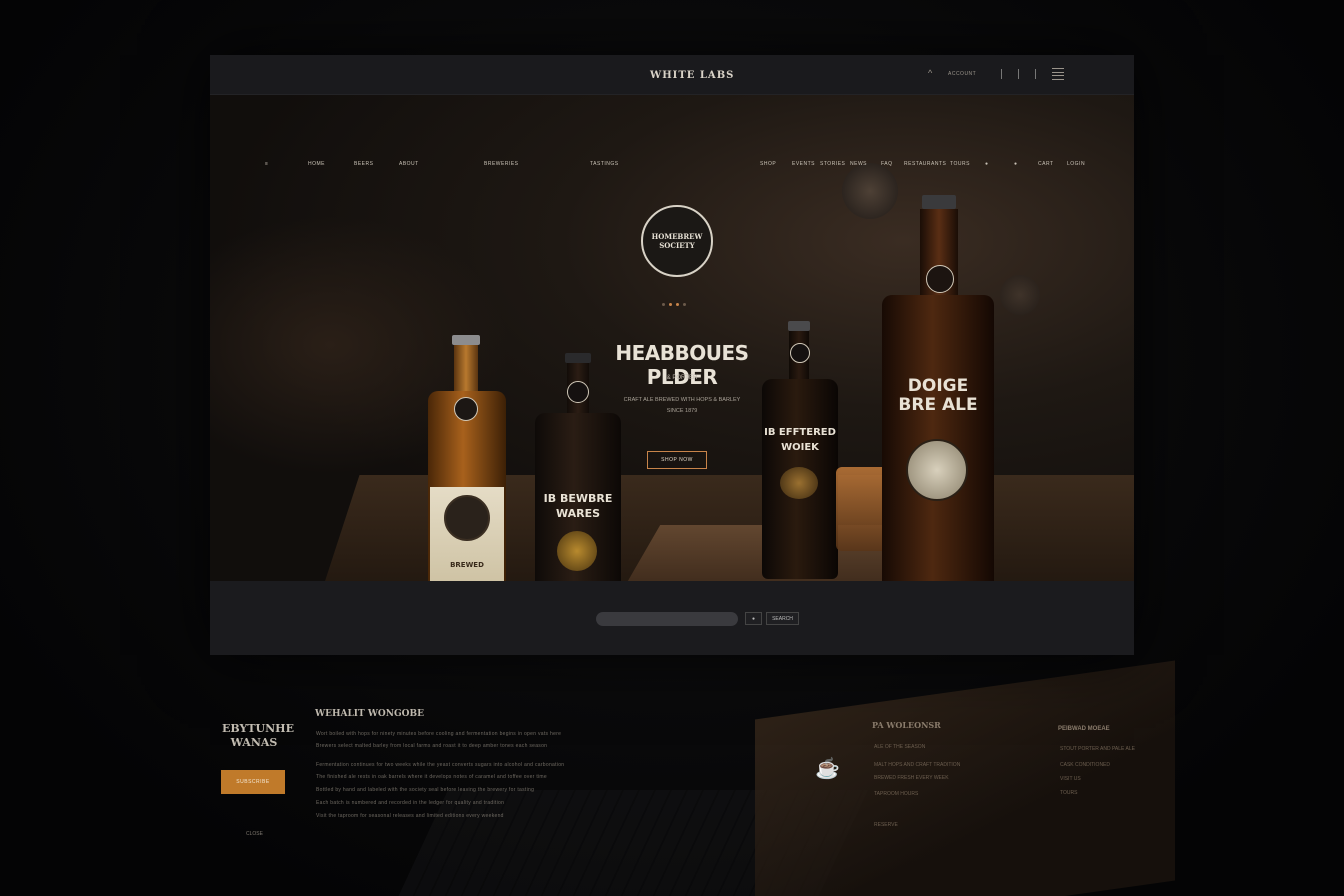  Describe the element at coordinates (1070, 779) in the screenshot. I see `right-panel-2-line: VISIT US` at that location.